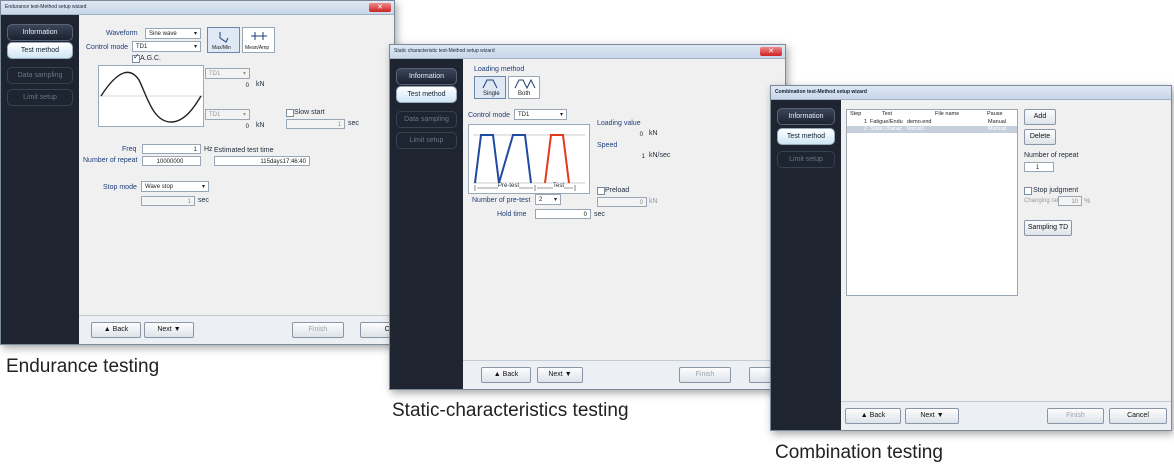  What do you see at coordinates (997, 129) in the screenshot?
I see `row-pause: Manual` at bounding box center [997, 129].